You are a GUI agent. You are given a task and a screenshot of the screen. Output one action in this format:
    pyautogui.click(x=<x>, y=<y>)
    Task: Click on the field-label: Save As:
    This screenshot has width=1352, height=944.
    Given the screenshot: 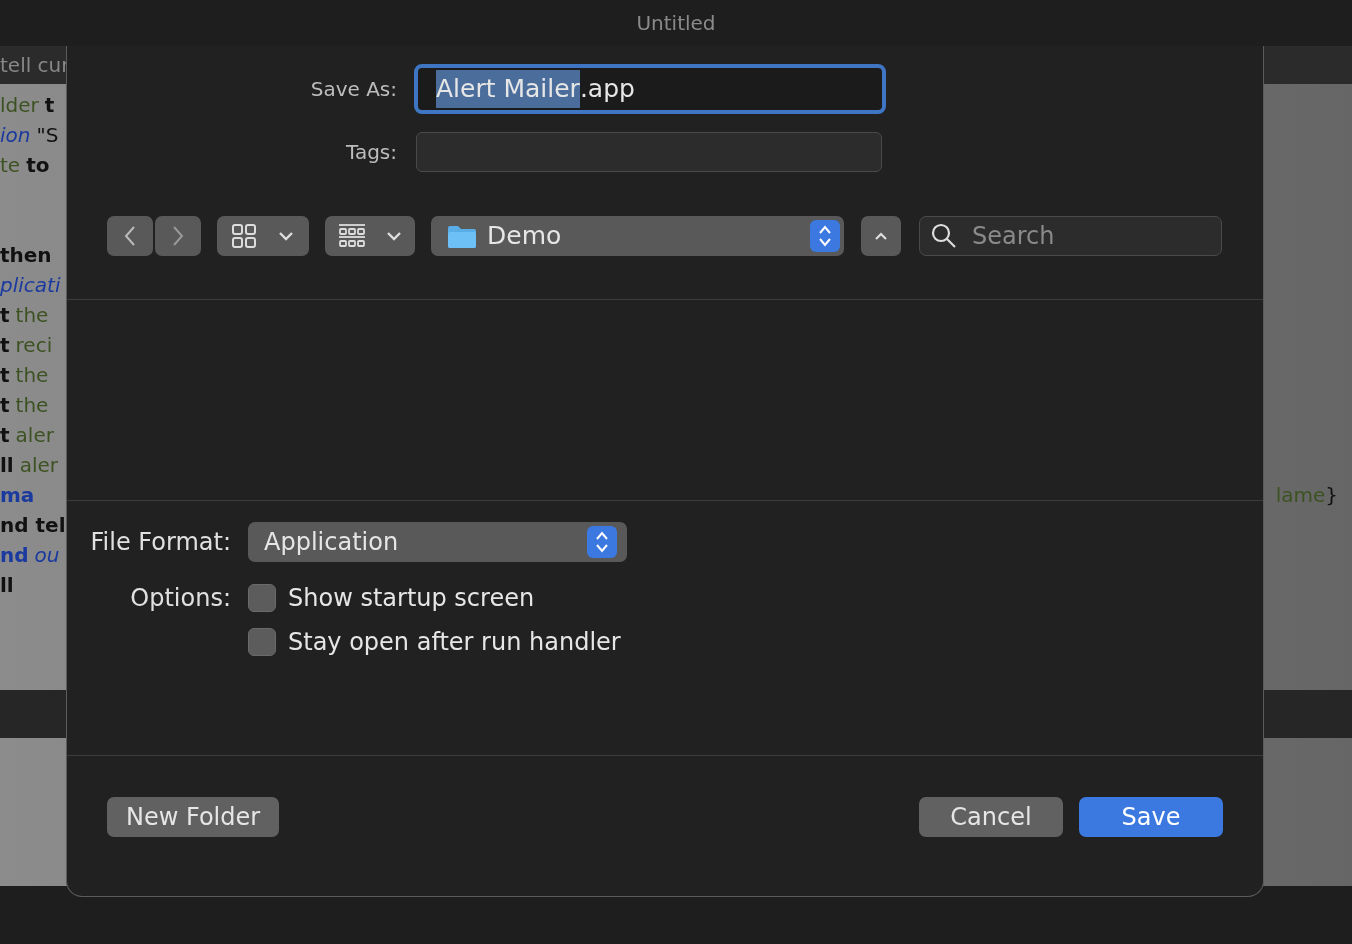 What is the action you would take?
    pyautogui.click(x=353, y=89)
    